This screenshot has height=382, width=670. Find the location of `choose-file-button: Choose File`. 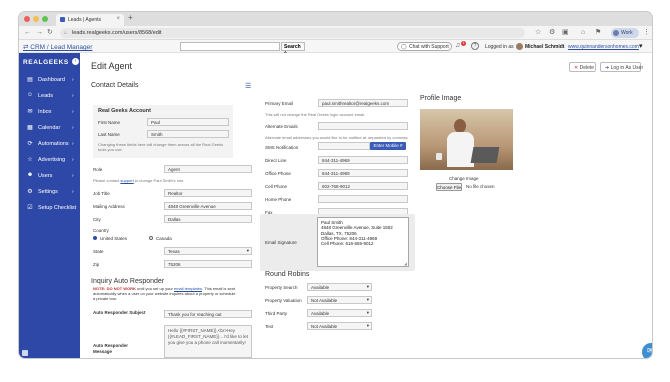

choose-file-button: Choose File is located at coordinates (449, 187).